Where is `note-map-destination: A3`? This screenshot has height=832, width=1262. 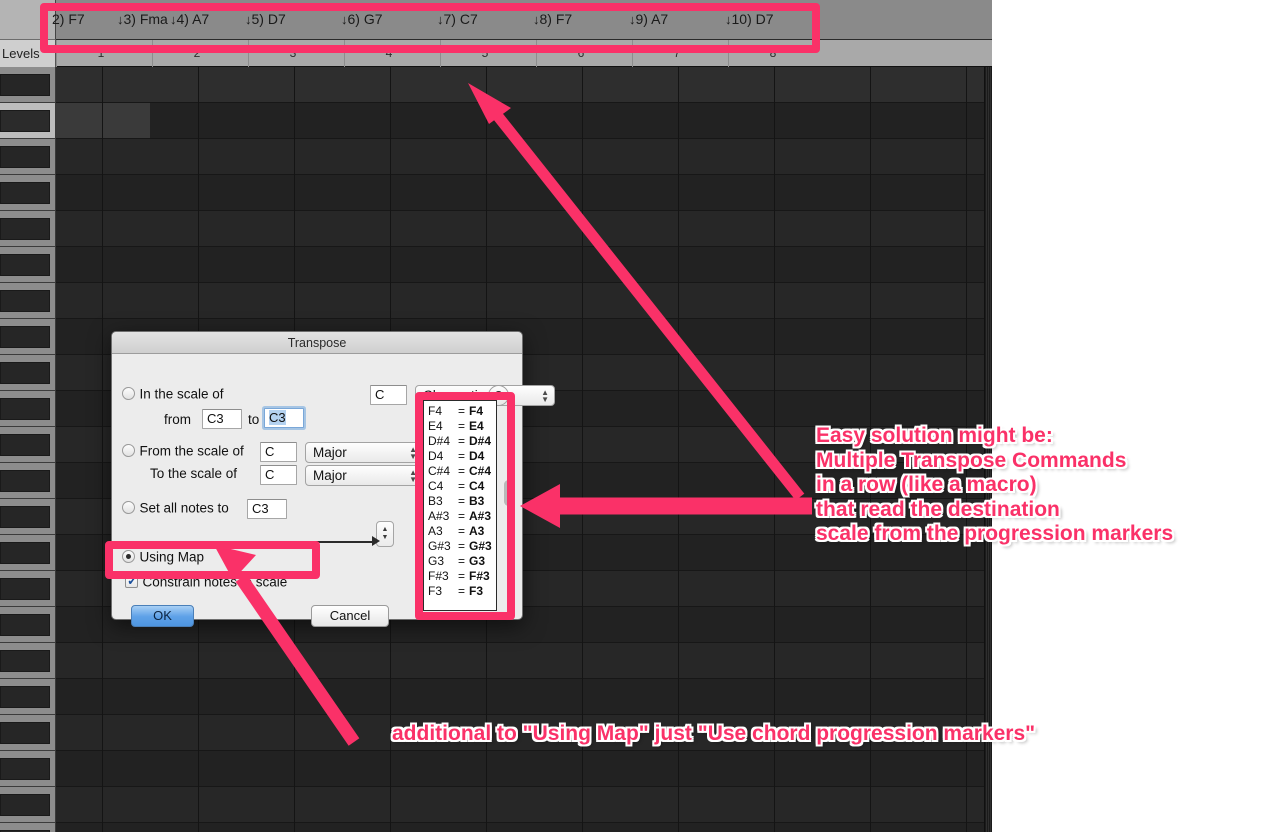
note-map-destination: A3 is located at coordinates (477, 531).